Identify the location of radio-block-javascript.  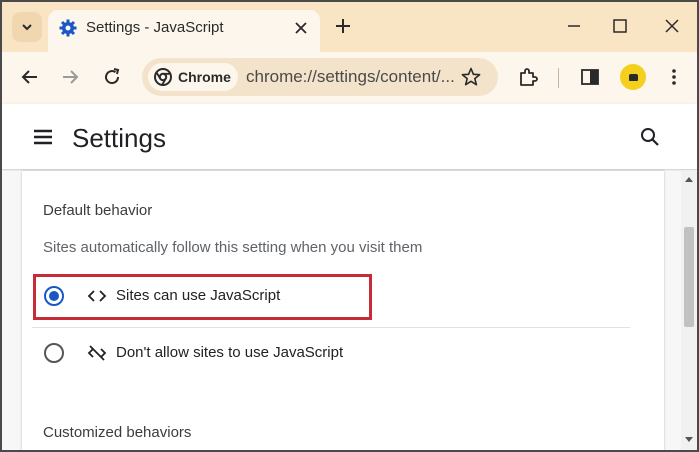
(54, 353).